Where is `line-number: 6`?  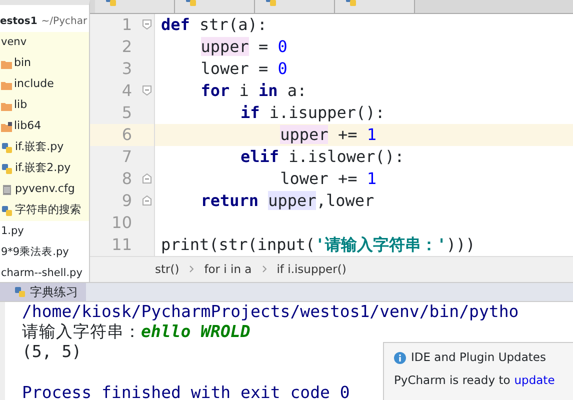
line-number: 6 is located at coordinates (126, 135).